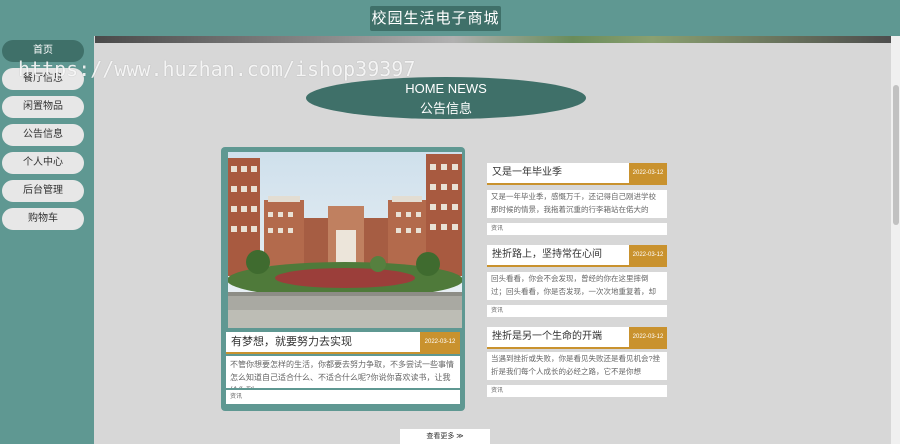 Image resolution: width=900 pixels, height=444 pixels. I want to click on news-title-cn: 公告信息, so click(445, 108).